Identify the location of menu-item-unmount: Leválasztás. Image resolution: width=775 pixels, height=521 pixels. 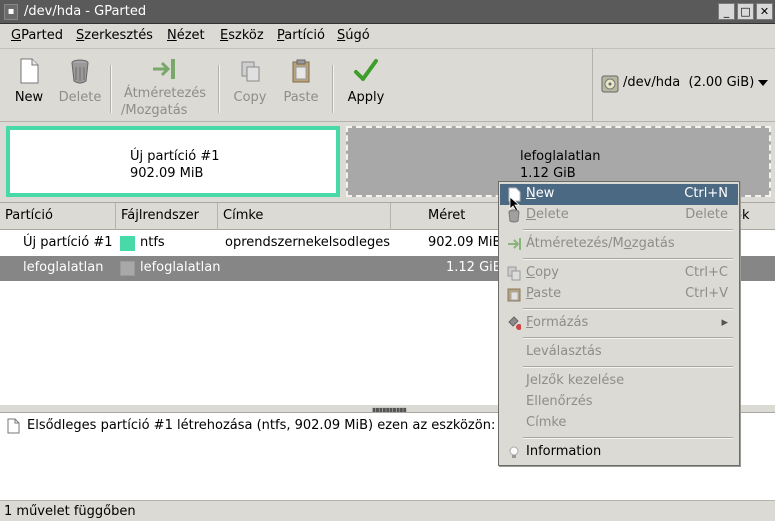
(619, 352).